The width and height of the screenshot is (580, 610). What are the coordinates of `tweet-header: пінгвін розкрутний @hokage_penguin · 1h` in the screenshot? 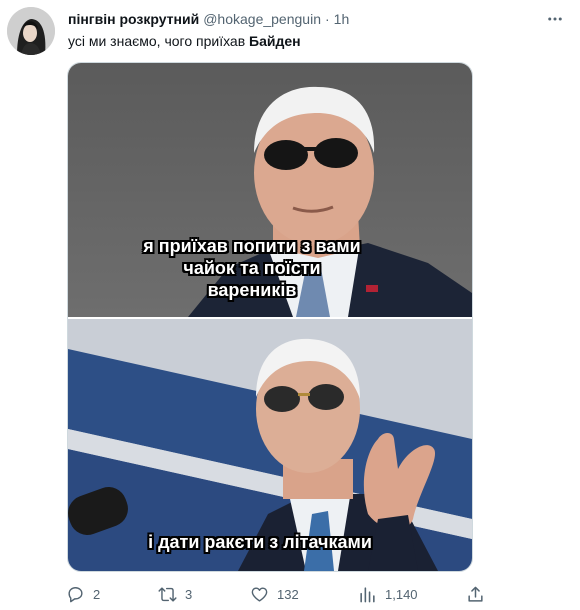 It's located at (304, 19).